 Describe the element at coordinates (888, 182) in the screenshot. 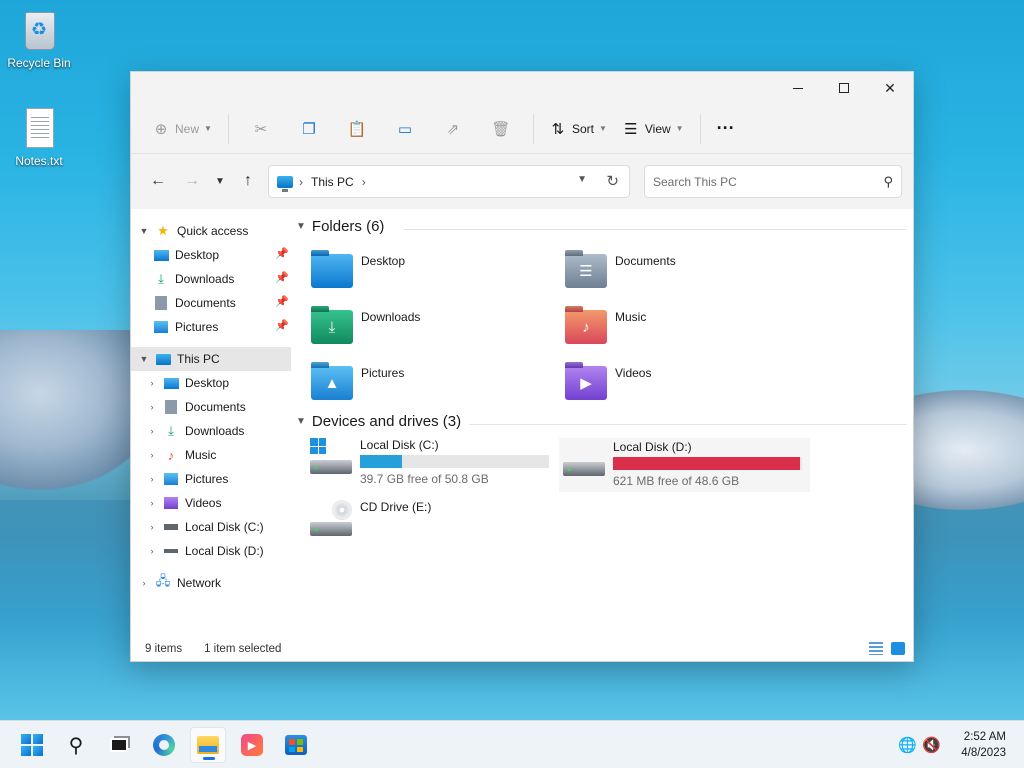

I see `search-icon: ⚲` at that location.